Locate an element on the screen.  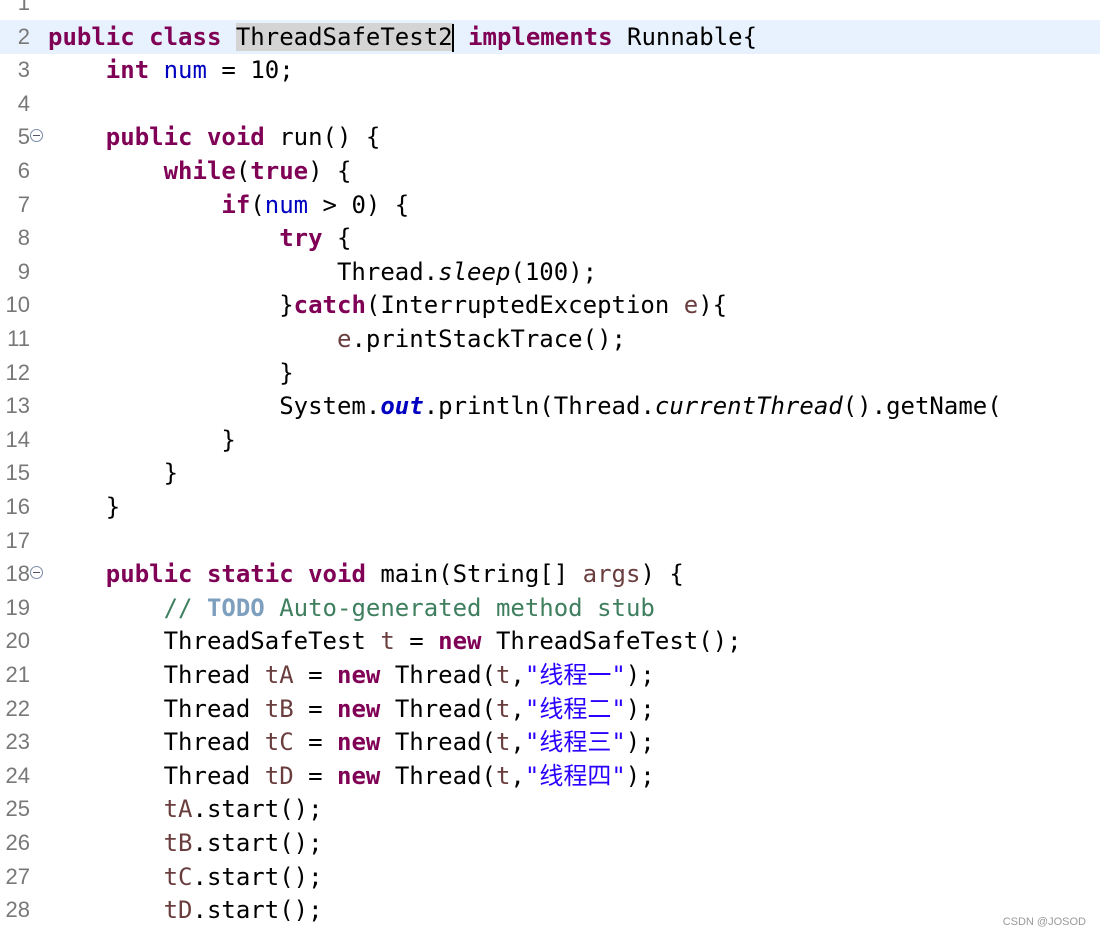
line-number: 19 is located at coordinates (17, 607).